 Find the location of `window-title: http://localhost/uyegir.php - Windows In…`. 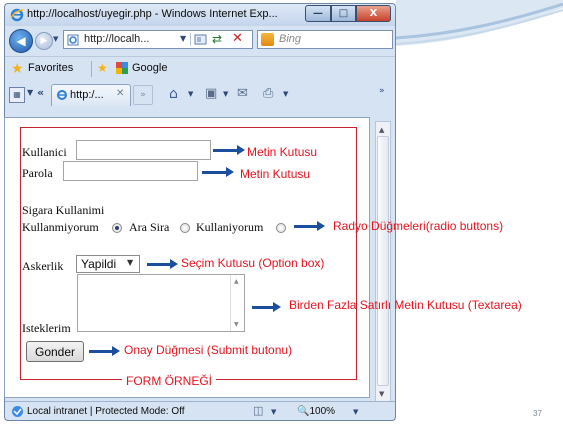

window-title: http://localhost/uyegir.php - Windows In… is located at coordinates (152, 14).